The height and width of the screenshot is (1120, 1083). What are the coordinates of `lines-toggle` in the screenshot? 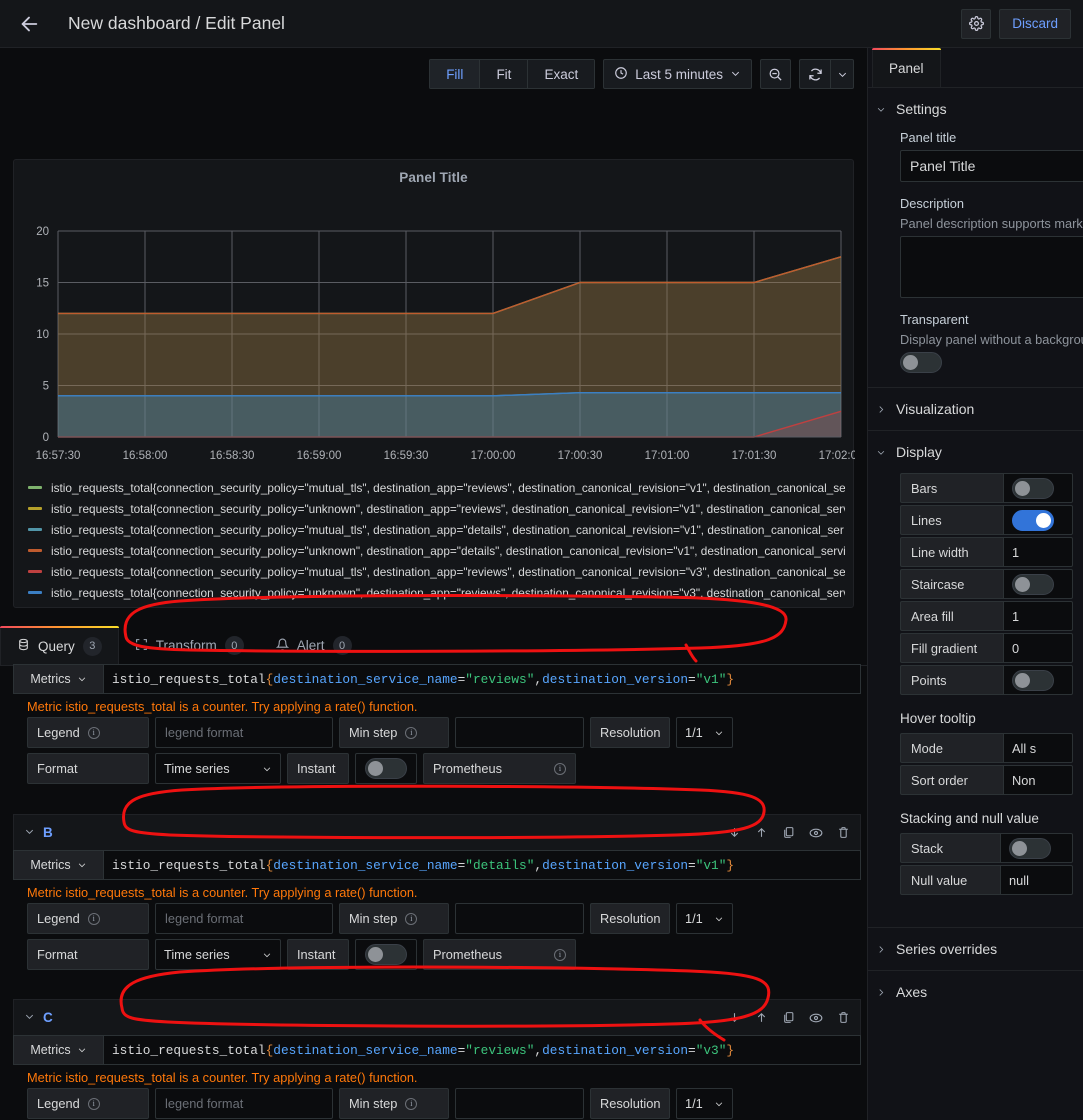 It's located at (1033, 520).